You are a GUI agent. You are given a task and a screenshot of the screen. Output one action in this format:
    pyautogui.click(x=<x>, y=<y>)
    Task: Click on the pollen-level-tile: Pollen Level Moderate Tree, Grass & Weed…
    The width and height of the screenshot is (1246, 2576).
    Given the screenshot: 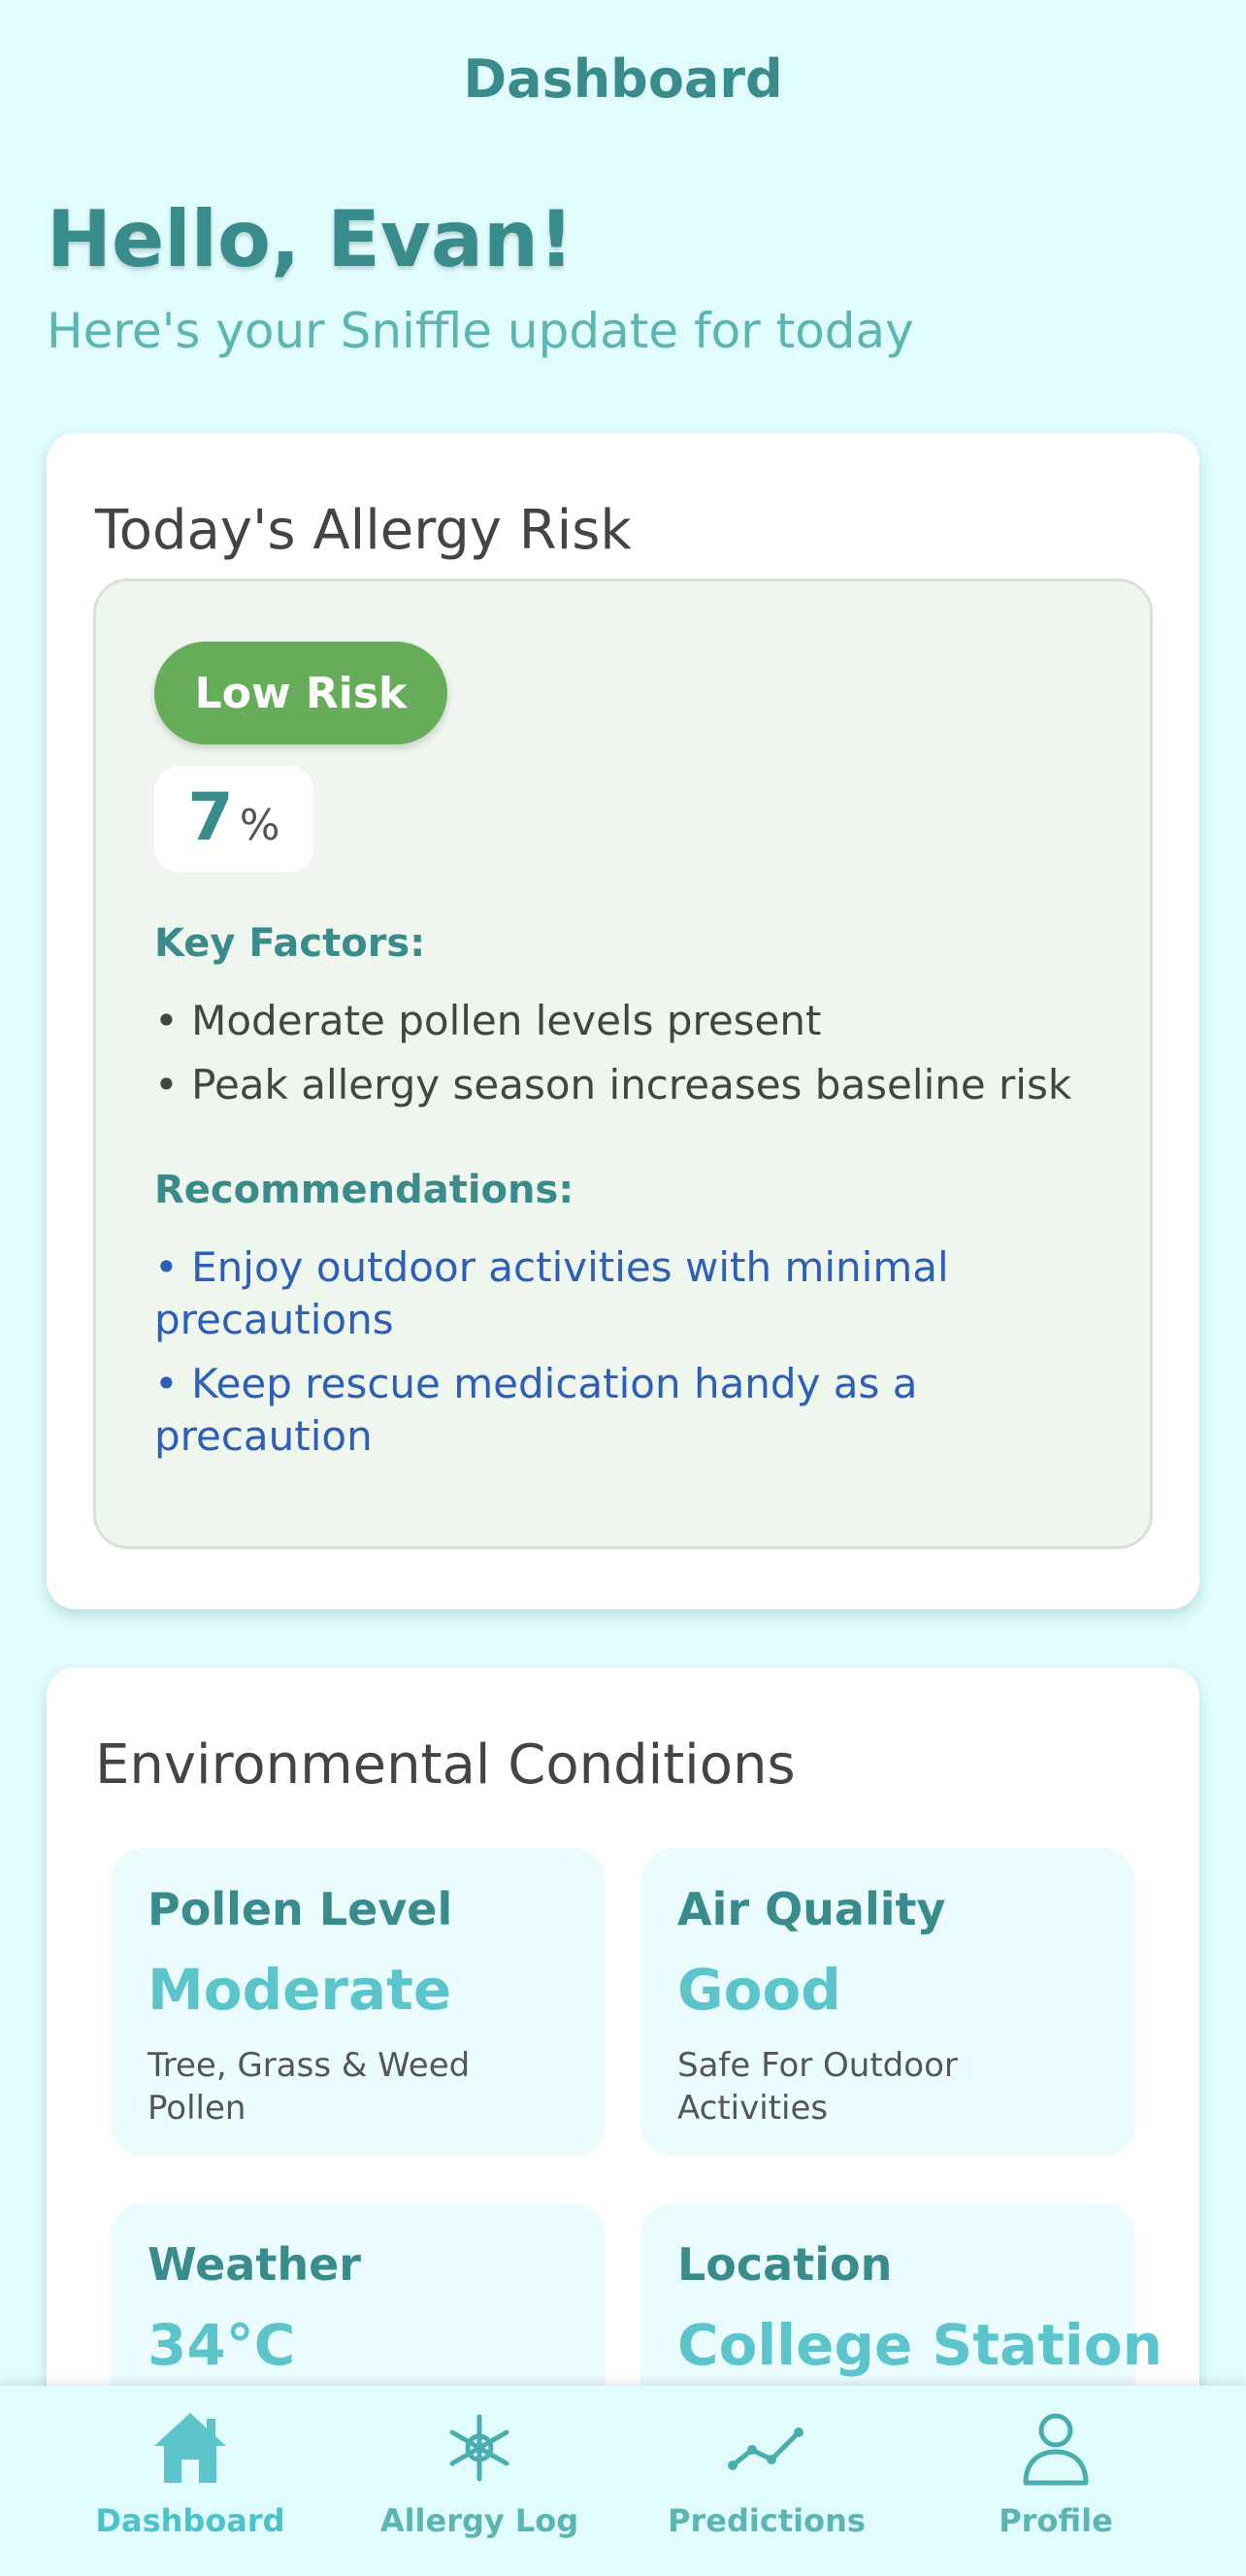 What is the action you would take?
    pyautogui.click(x=359, y=2002)
    